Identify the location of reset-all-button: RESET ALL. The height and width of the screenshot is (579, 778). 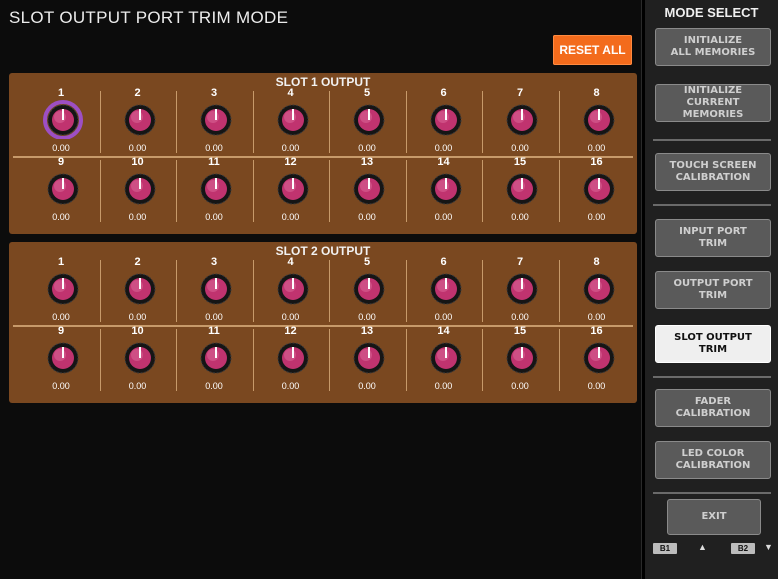
(592, 50).